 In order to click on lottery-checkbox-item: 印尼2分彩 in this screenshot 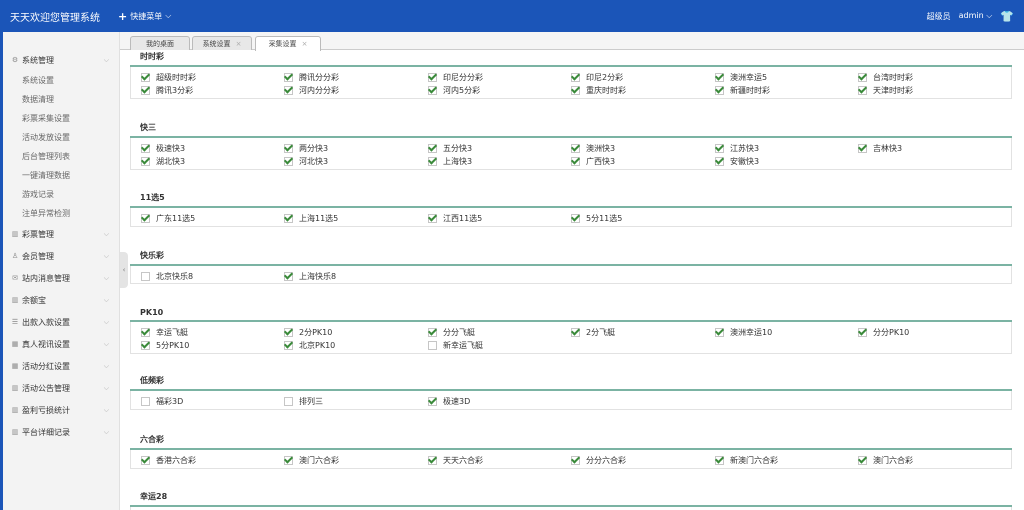, I will do `click(597, 77)`.